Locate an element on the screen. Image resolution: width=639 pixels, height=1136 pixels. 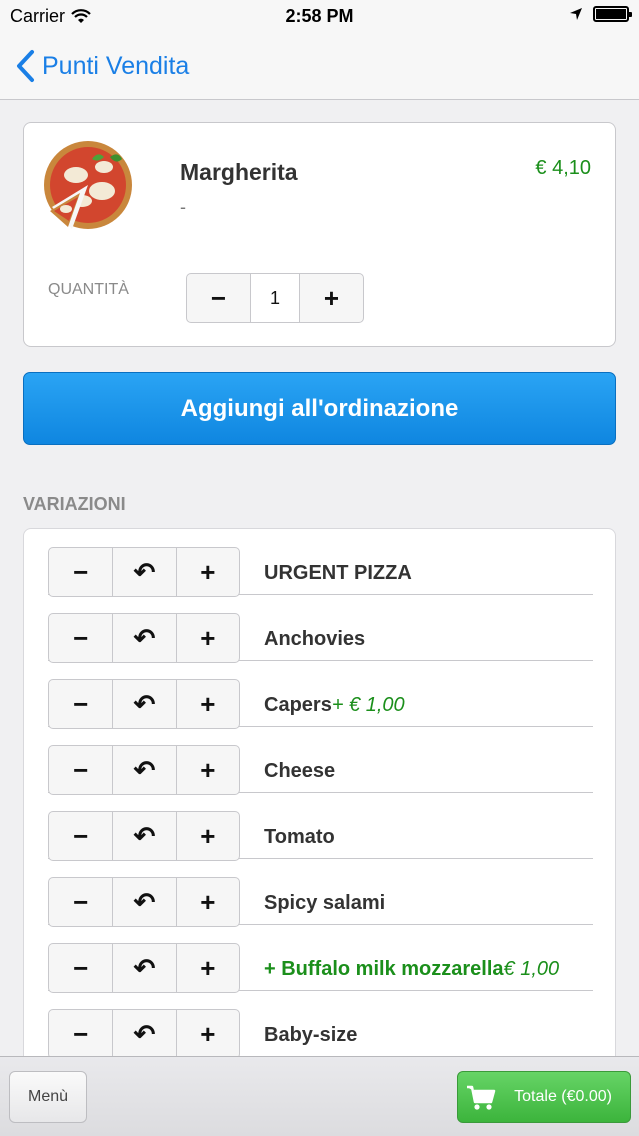
variation-row: − ↶ + Tomato is located at coordinates (320, 827).